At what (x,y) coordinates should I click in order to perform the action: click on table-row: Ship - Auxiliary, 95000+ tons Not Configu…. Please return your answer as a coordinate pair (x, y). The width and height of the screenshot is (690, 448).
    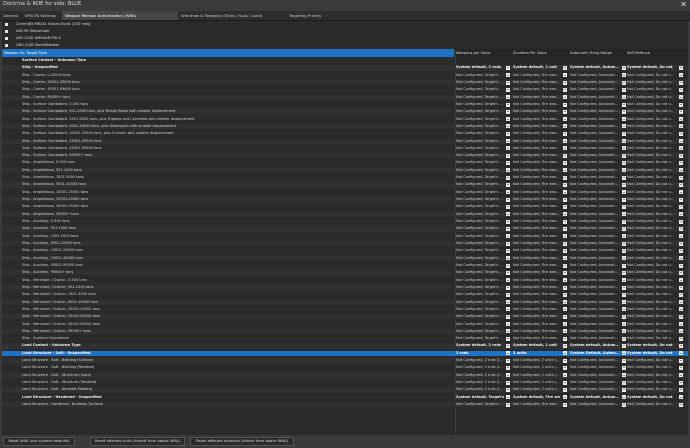
    Looking at the image, I should click on (345, 273).